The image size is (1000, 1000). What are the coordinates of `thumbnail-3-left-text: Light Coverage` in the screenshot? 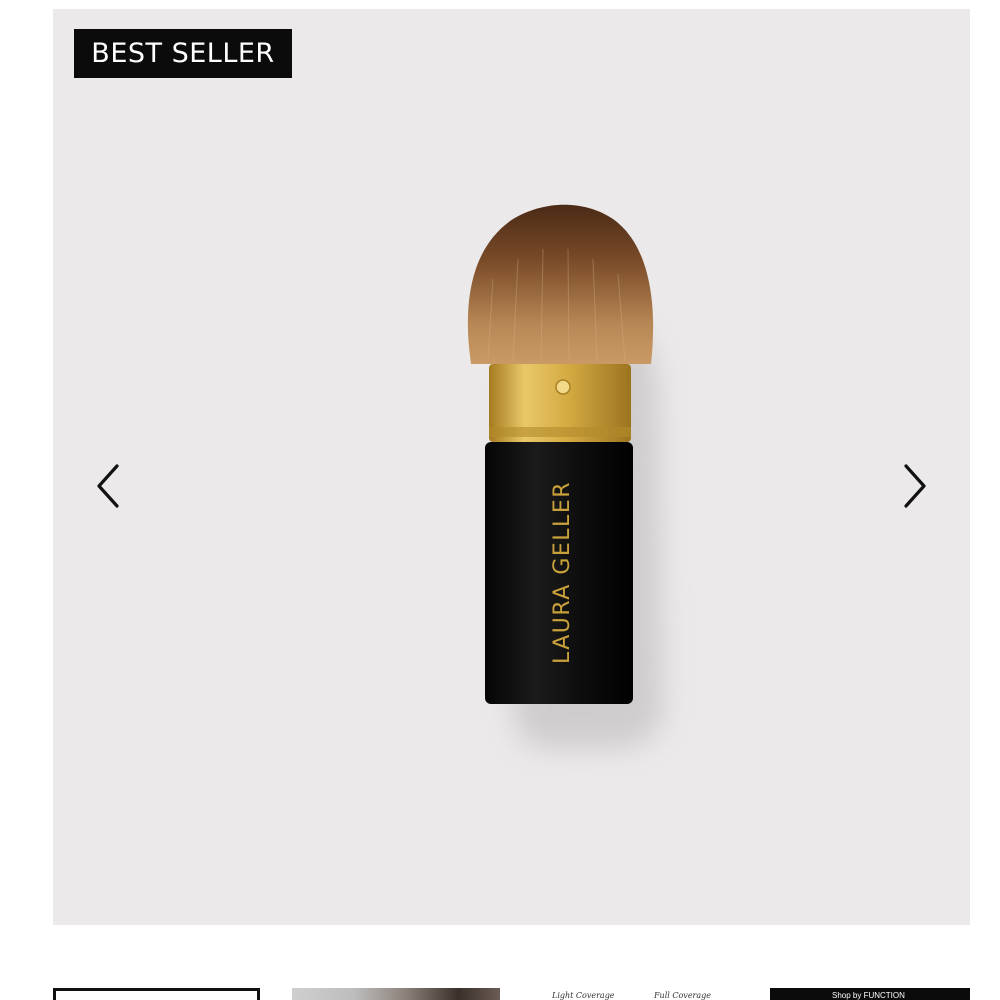 It's located at (583, 995).